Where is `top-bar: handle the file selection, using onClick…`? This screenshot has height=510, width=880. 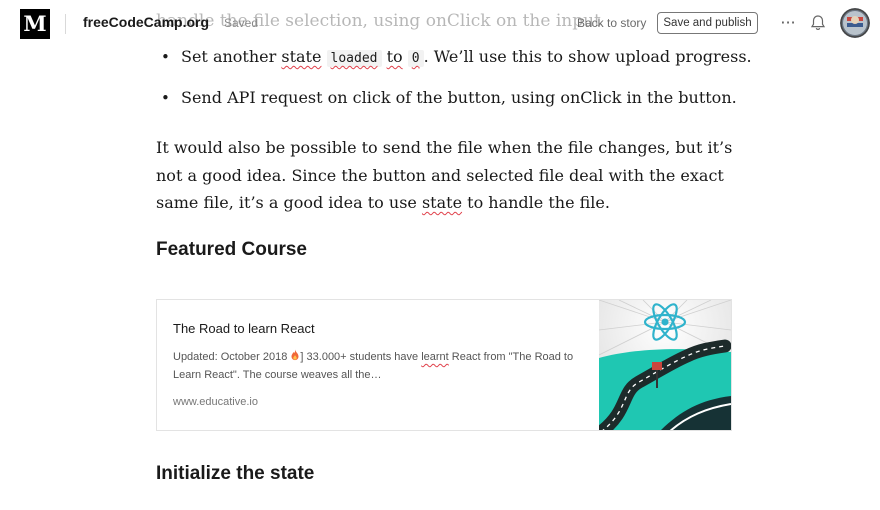 top-bar: handle the file selection, using onClick… is located at coordinates (440, 24).